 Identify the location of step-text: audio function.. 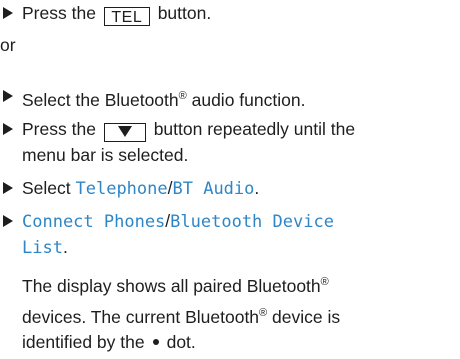
(246, 100).